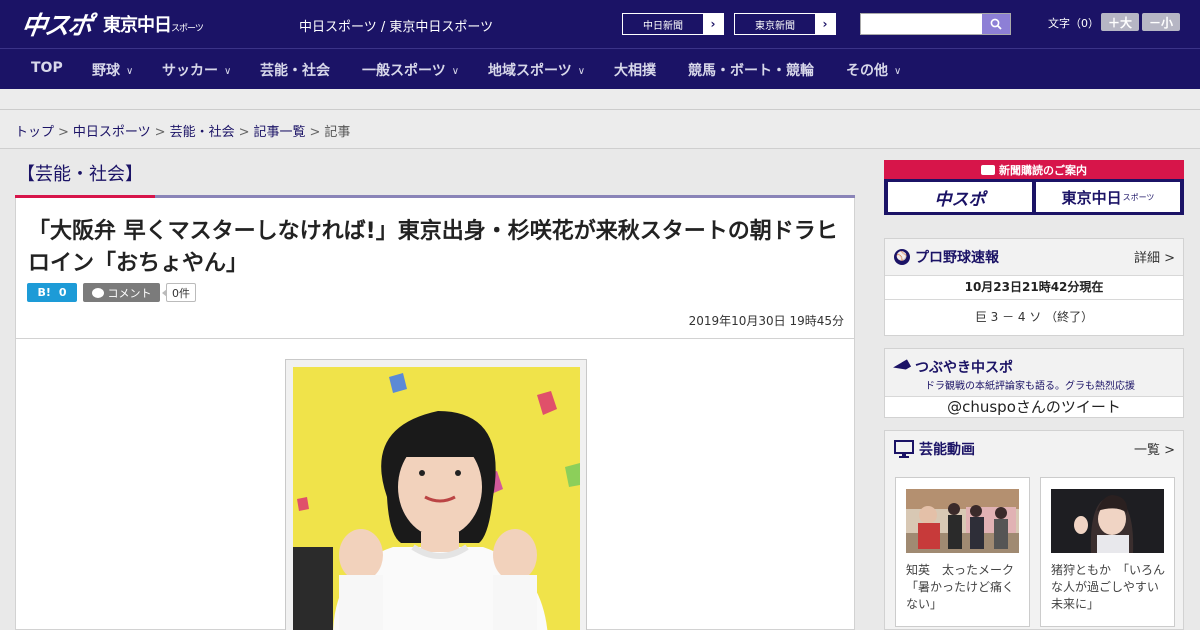 This screenshot has width=1200, height=630. Describe the element at coordinates (673, 24) in the screenshot. I see `chunichi-shimbun-link: 中日新聞 ›` at that location.